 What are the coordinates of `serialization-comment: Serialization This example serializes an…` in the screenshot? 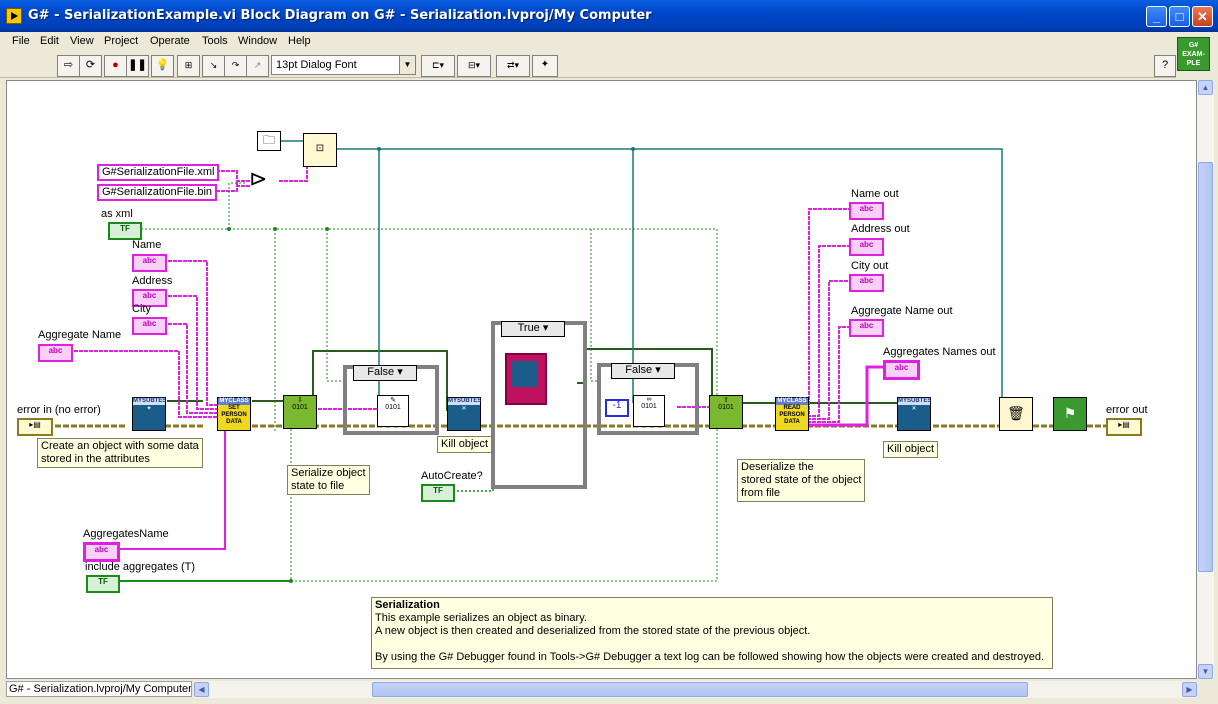 It's located at (712, 633).